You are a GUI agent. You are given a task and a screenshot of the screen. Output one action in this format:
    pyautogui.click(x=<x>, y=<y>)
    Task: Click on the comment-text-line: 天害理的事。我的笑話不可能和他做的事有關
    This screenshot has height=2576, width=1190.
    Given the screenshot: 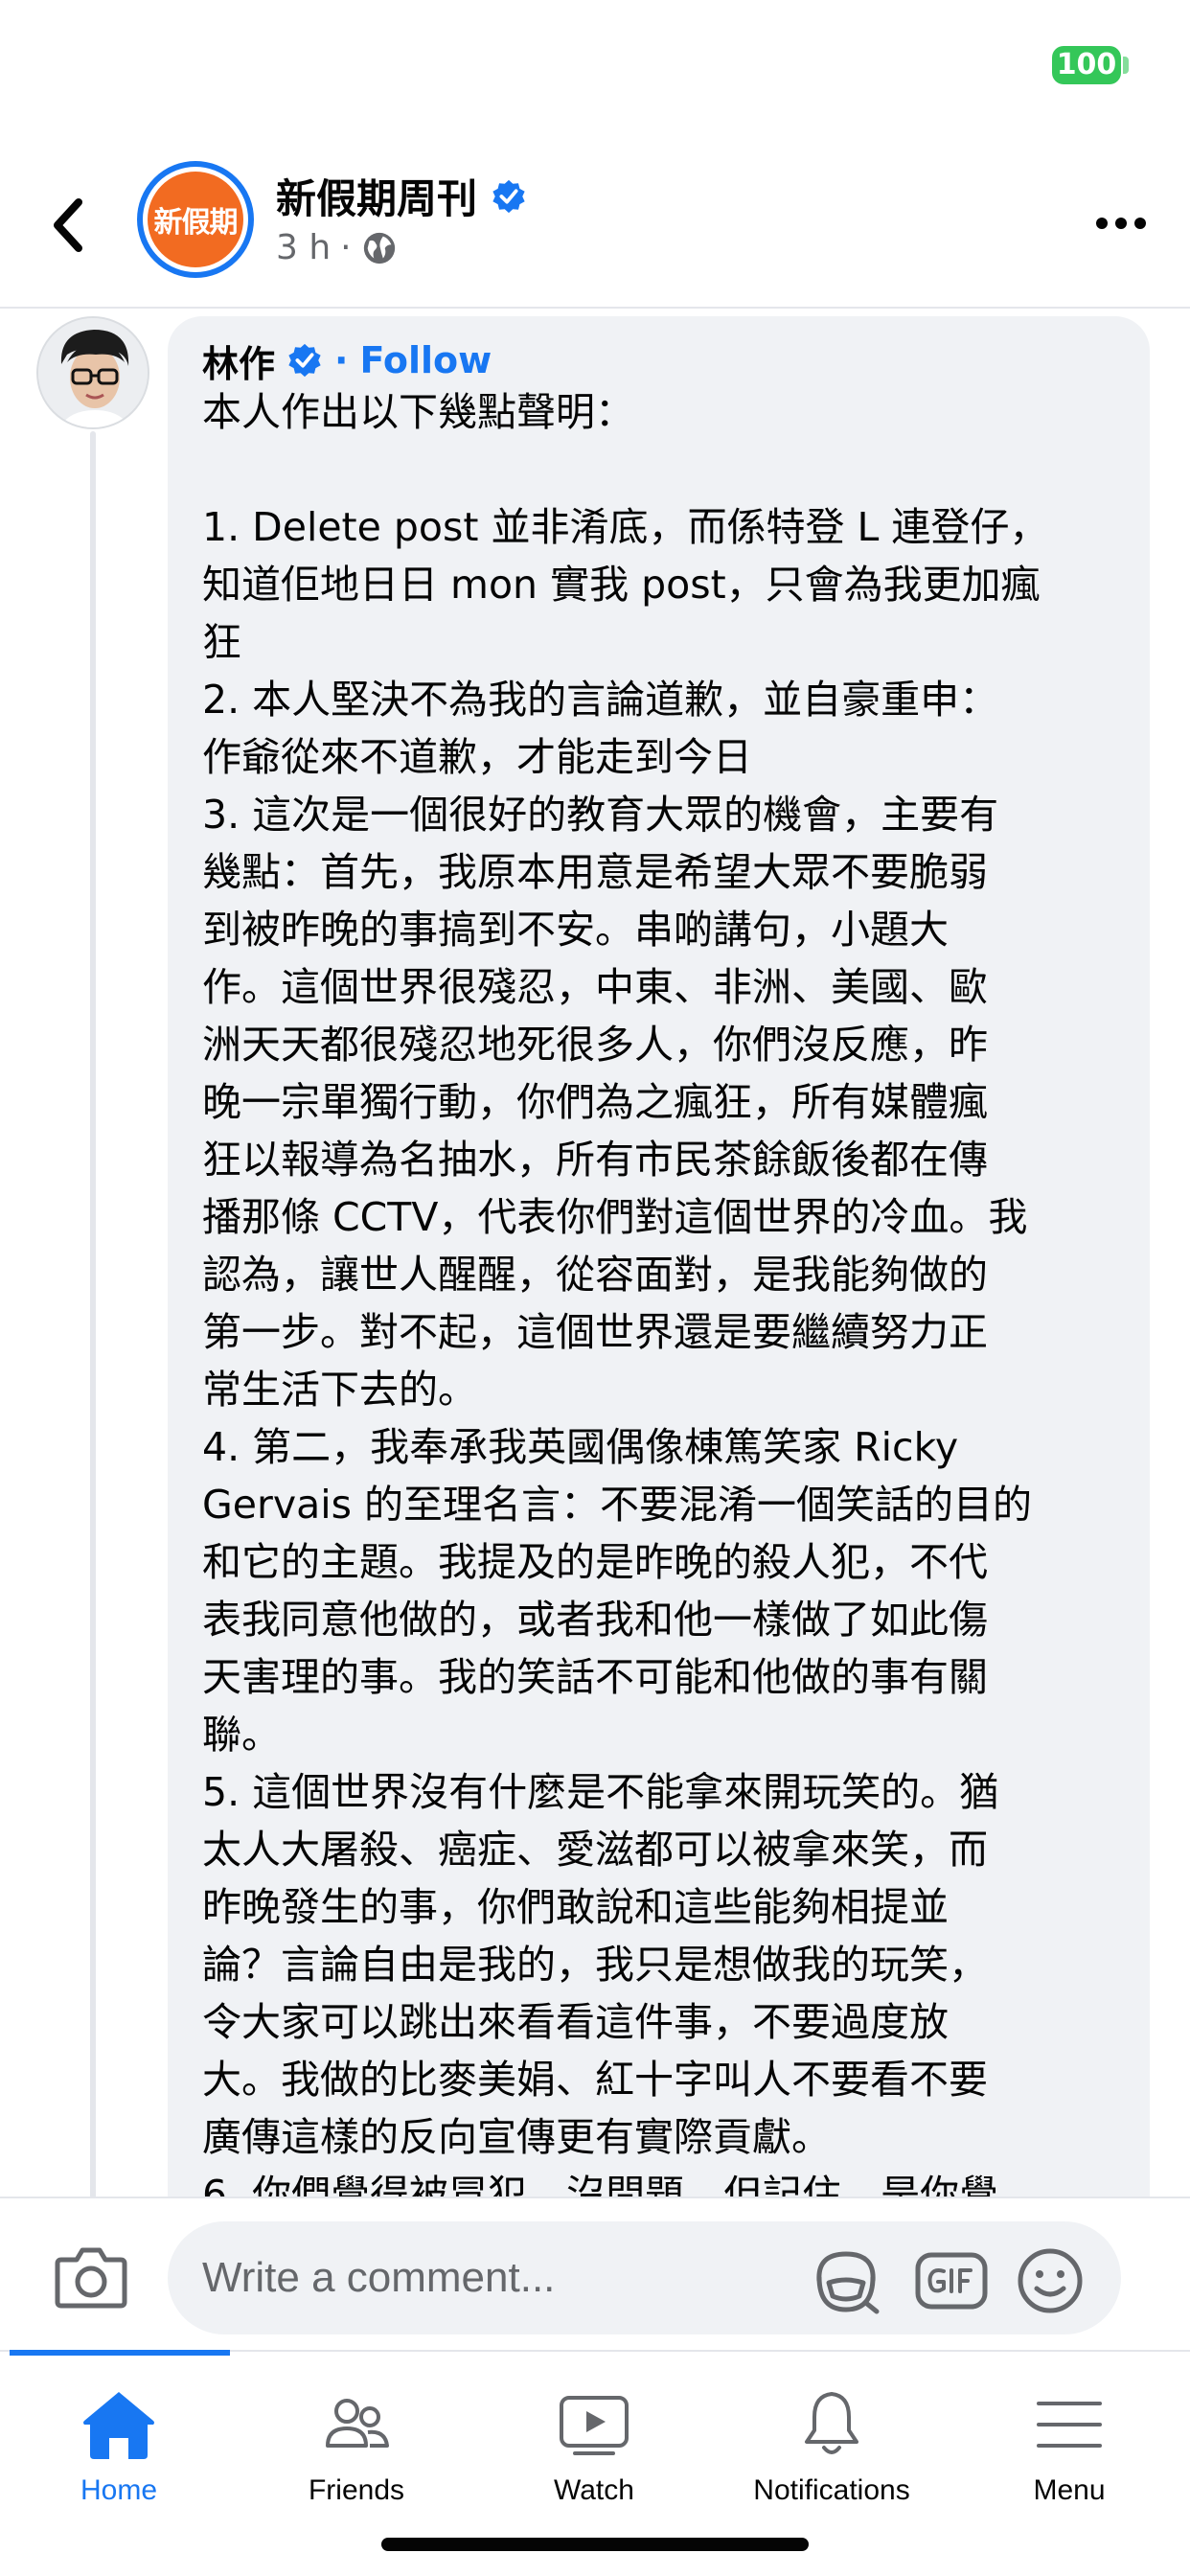 What is the action you would take?
    pyautogui.click(x=595, y=1677)
    